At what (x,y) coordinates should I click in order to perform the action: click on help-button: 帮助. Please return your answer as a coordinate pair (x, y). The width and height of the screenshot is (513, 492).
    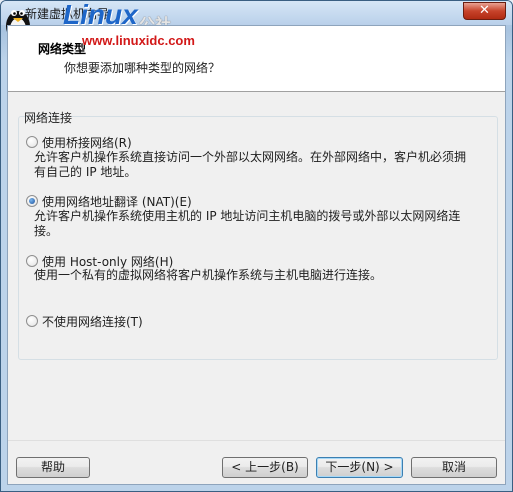
    Looking at the image, I should click on (53, 467).